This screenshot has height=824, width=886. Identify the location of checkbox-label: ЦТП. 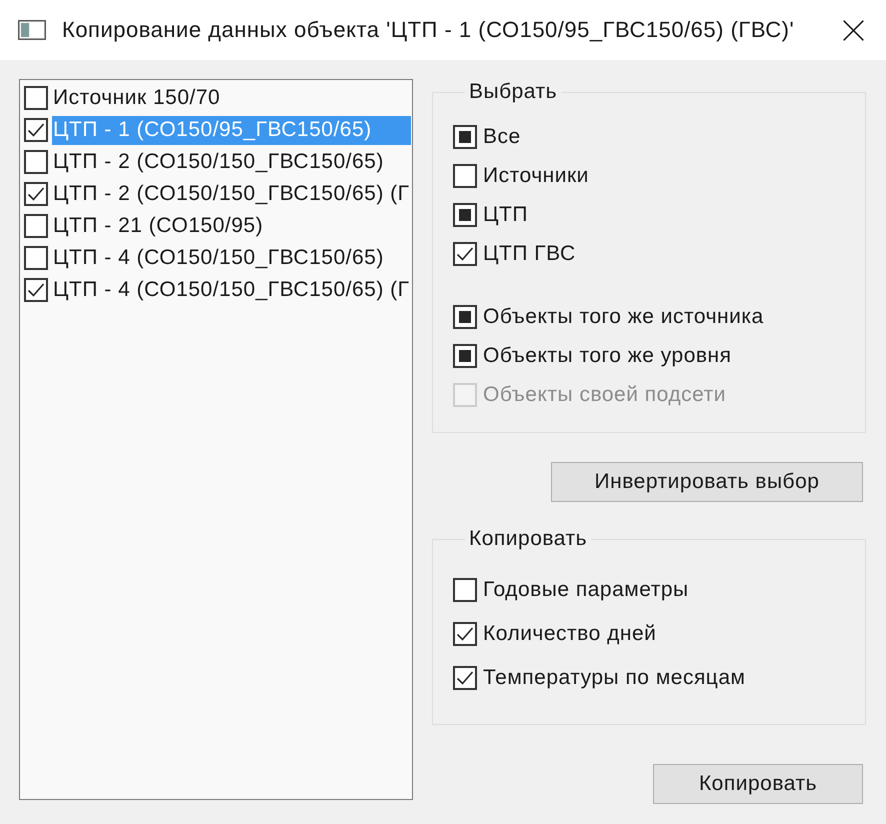
(505, 214).